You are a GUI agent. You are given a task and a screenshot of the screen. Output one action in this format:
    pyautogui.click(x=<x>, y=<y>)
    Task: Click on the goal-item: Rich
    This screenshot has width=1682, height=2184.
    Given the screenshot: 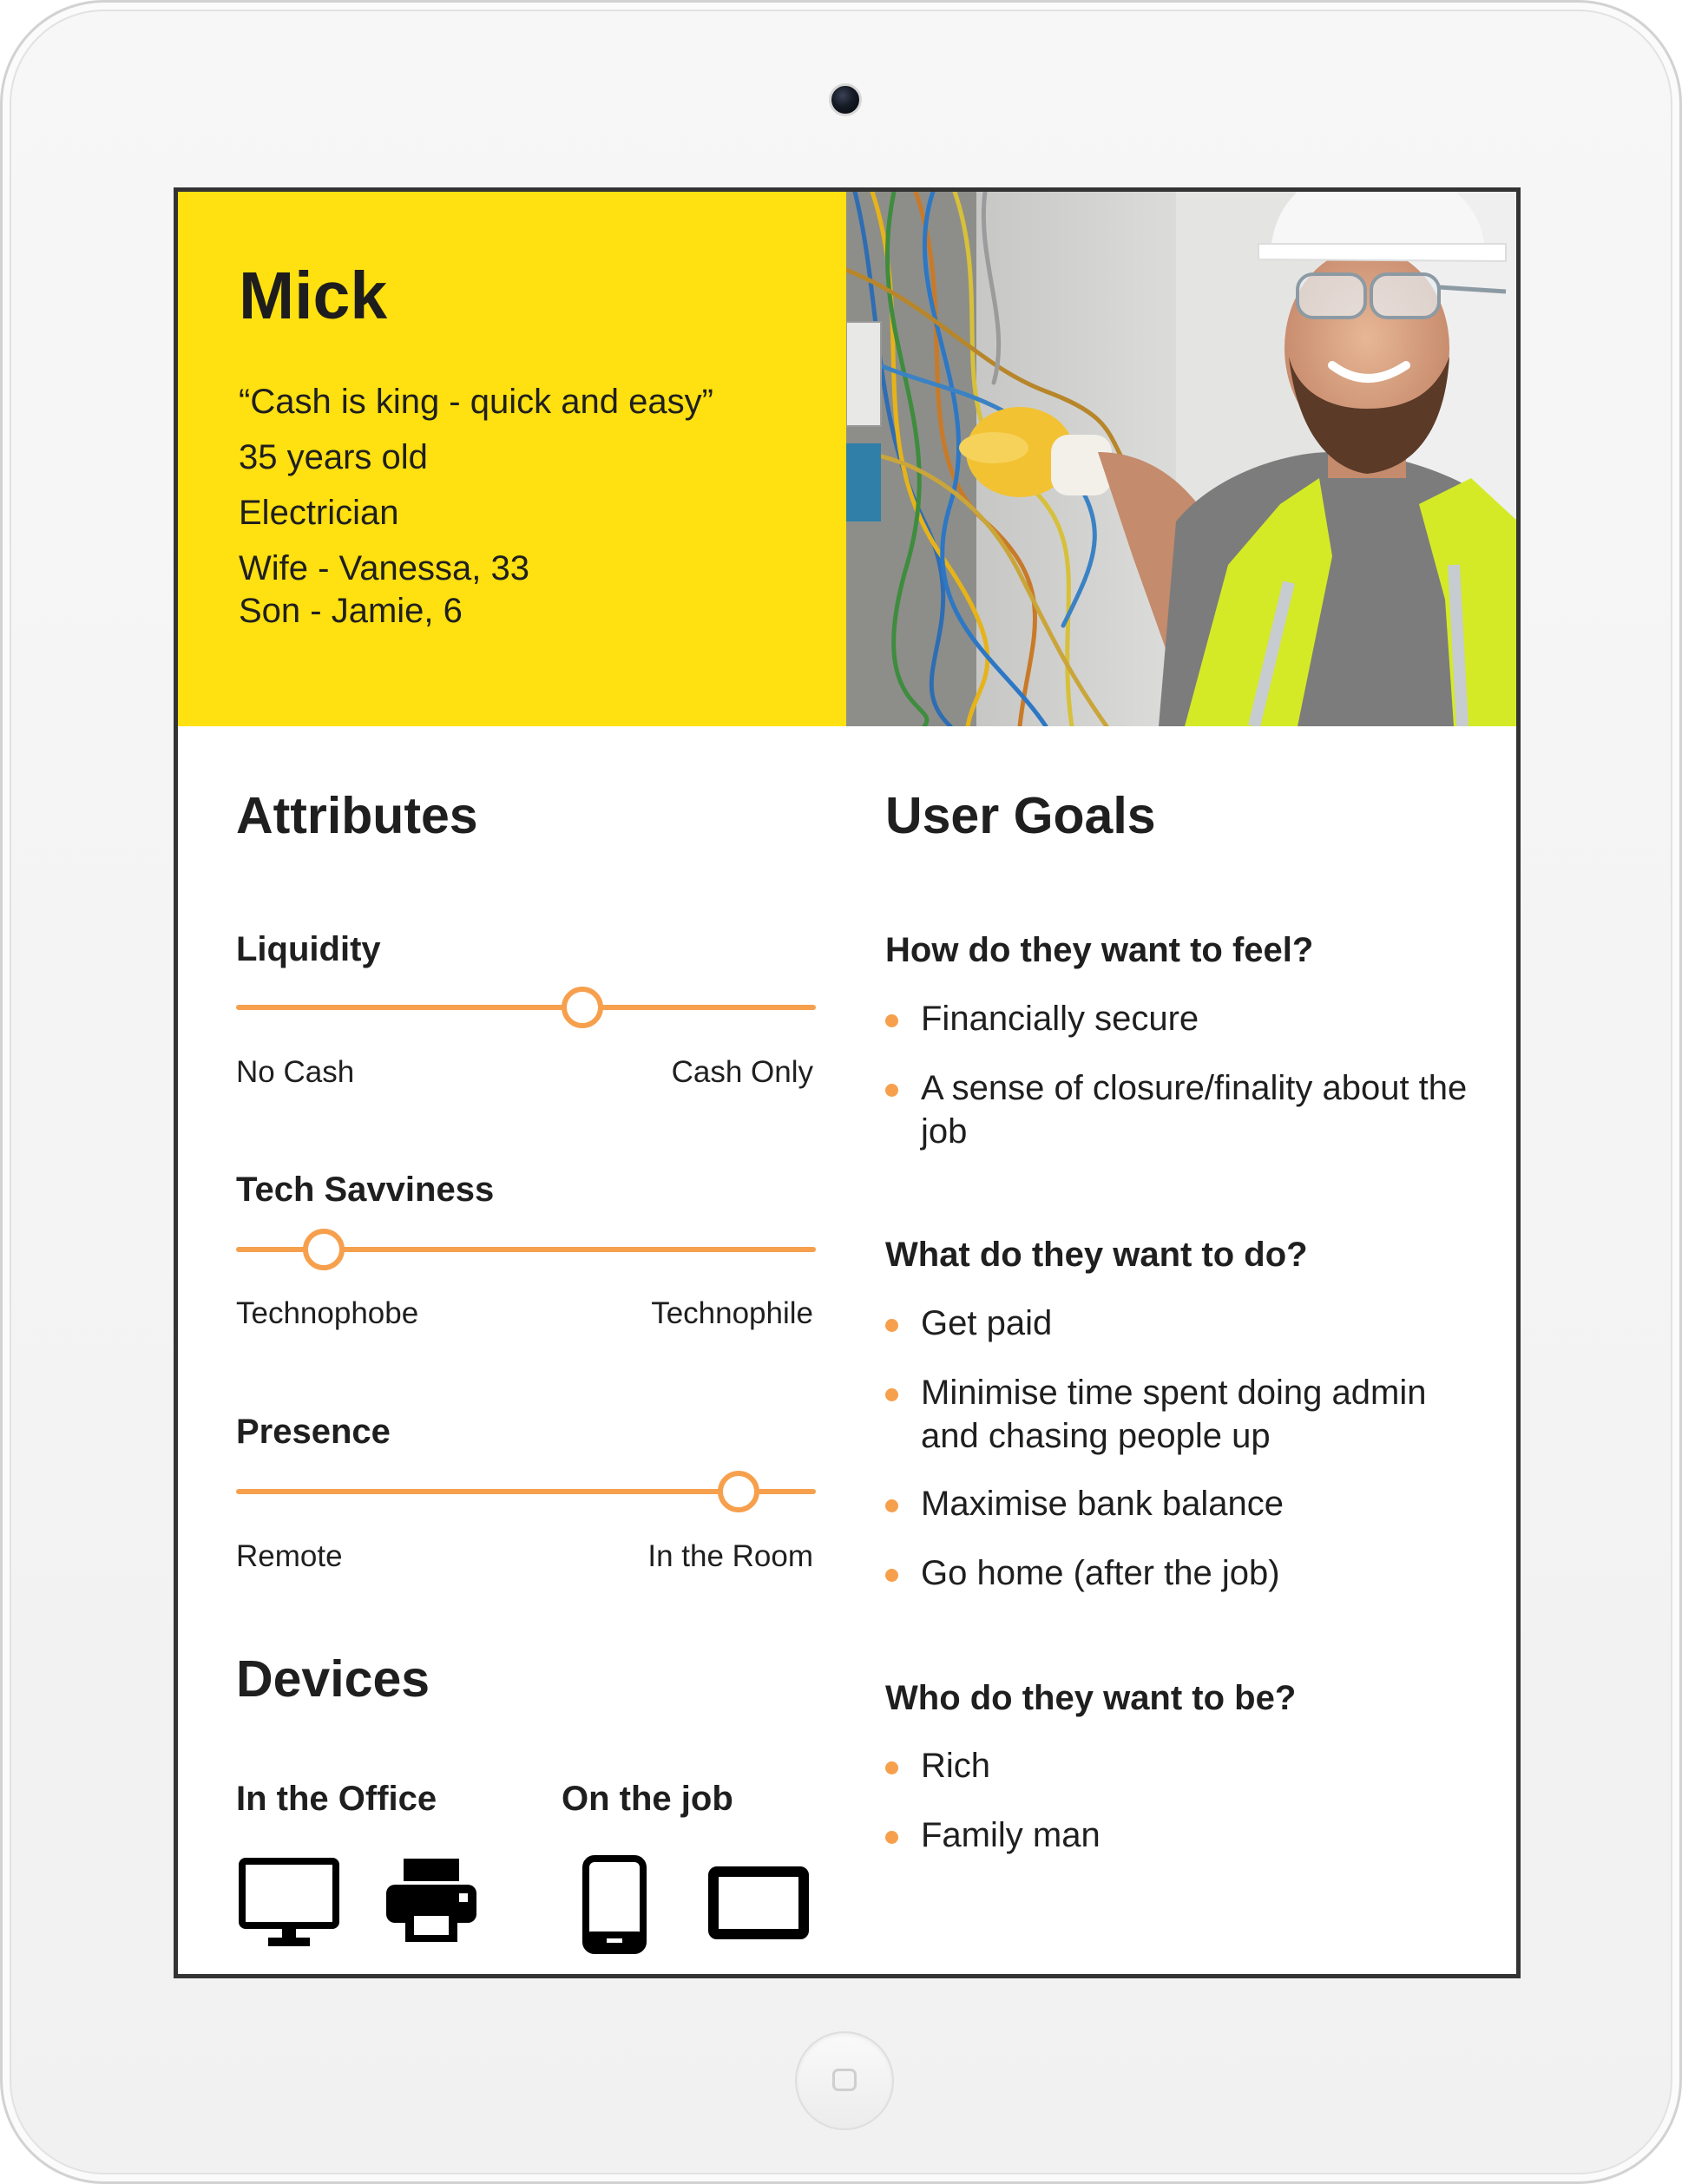 What is the action you would take?
    pyautogui.click(x=1189, y=1765)
    